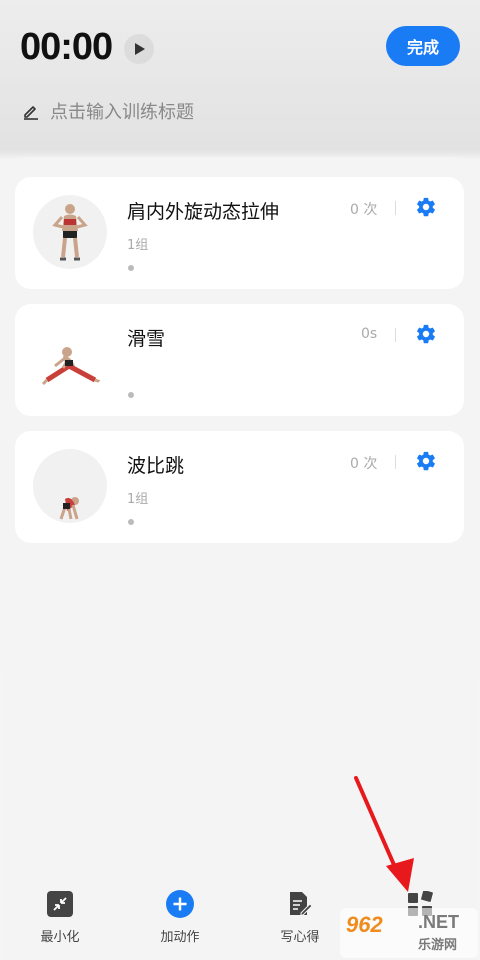  What do you see at coordinates (439, 922) in the screenshot?
I see `watermark-brand-net: .NET` at bounding box center [439, 922].